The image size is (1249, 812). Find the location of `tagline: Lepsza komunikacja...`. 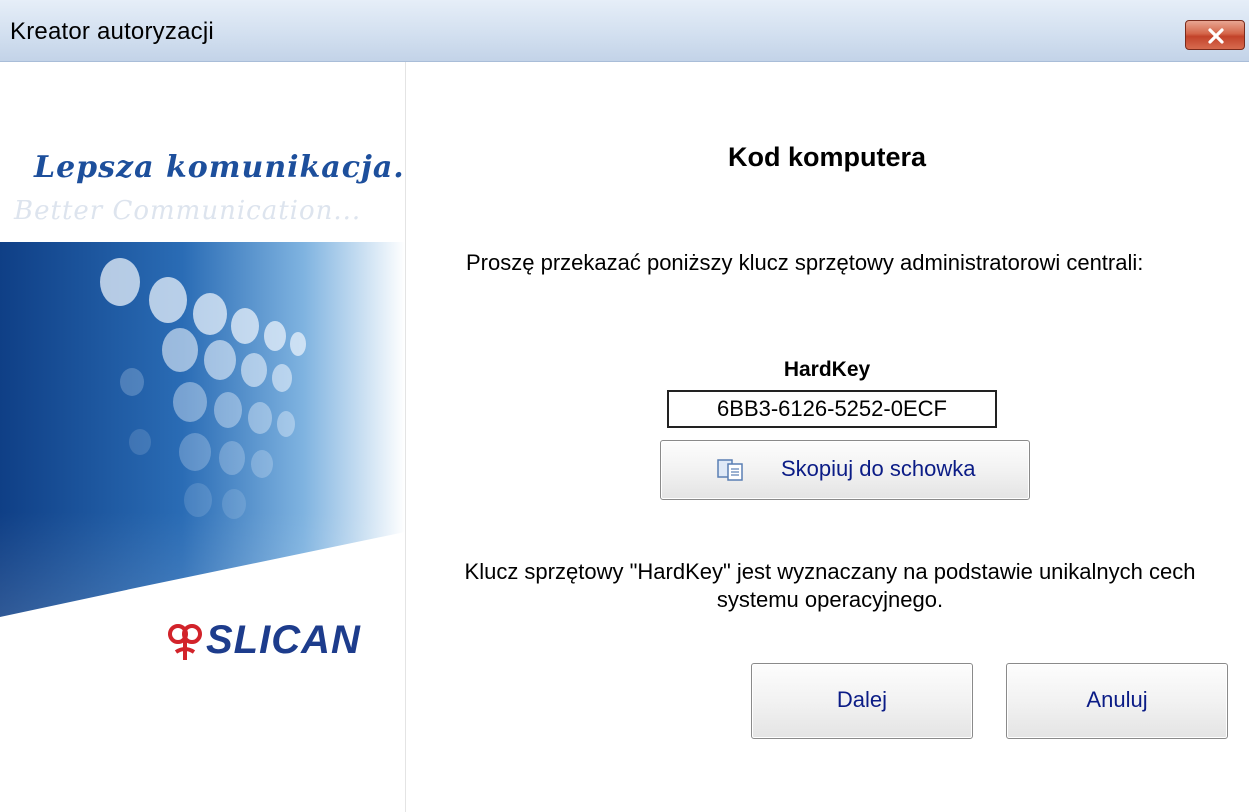

tagline: Lepsza komunikacja... is located at coordinates (220, 167).